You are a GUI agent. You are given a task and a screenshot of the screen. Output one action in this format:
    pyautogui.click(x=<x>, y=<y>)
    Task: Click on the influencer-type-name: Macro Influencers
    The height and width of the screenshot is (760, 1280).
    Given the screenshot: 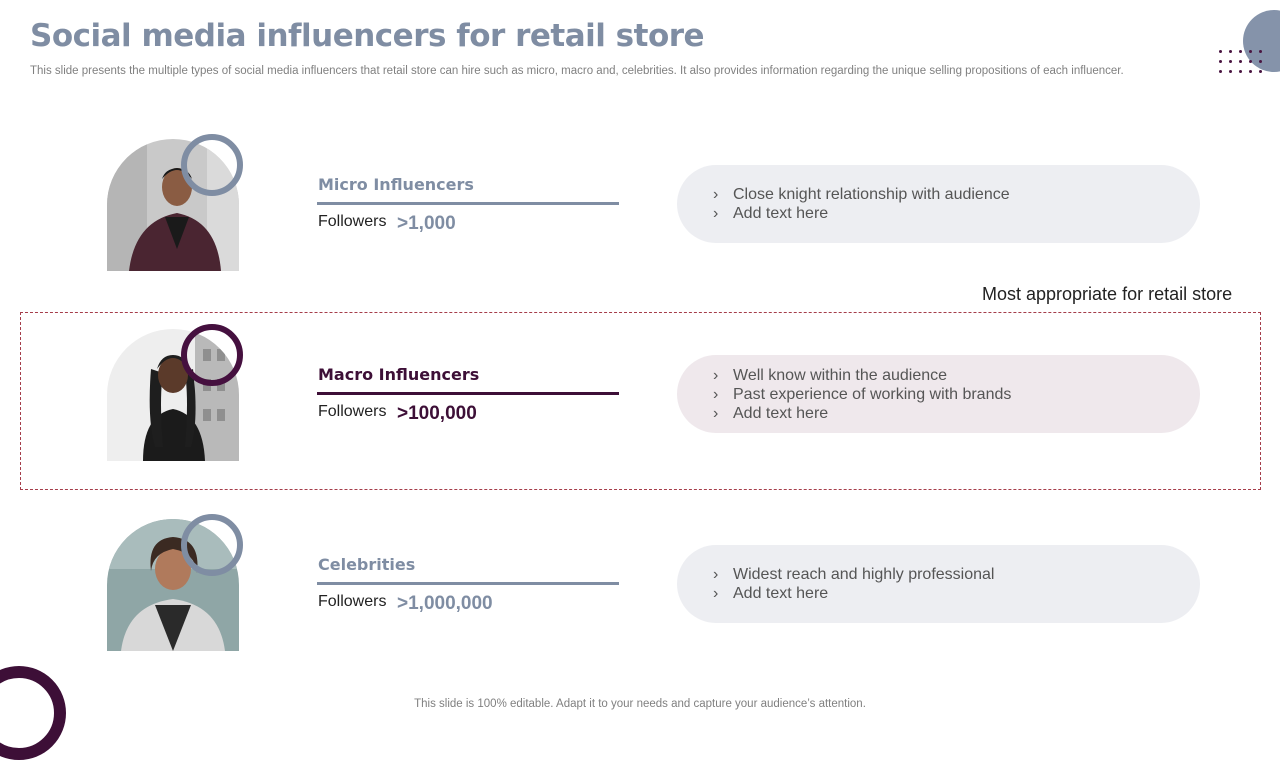 What is the action you would take?
    pyautogui.click(x=399, y=374)
    